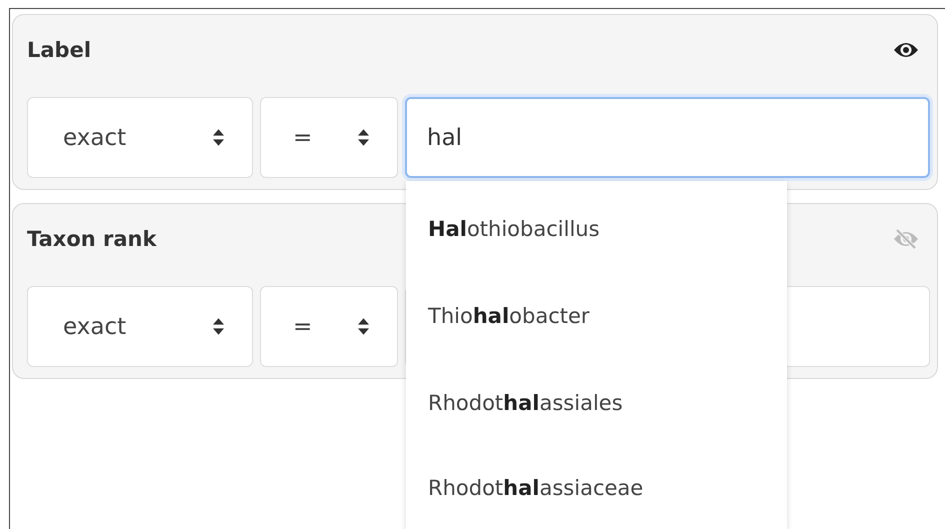 This screenshot has width=945, height=529. I want to click on eye-icon, so click(906, 50).